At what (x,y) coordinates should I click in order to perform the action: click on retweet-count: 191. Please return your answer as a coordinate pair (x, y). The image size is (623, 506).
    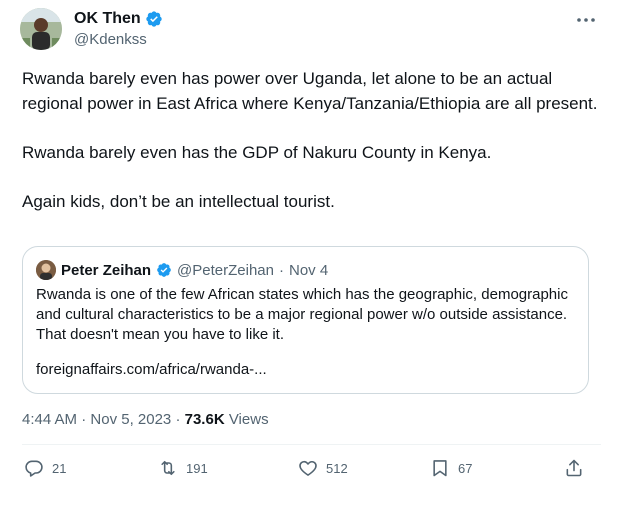
    Looking at the image, I should click on (197, 468).